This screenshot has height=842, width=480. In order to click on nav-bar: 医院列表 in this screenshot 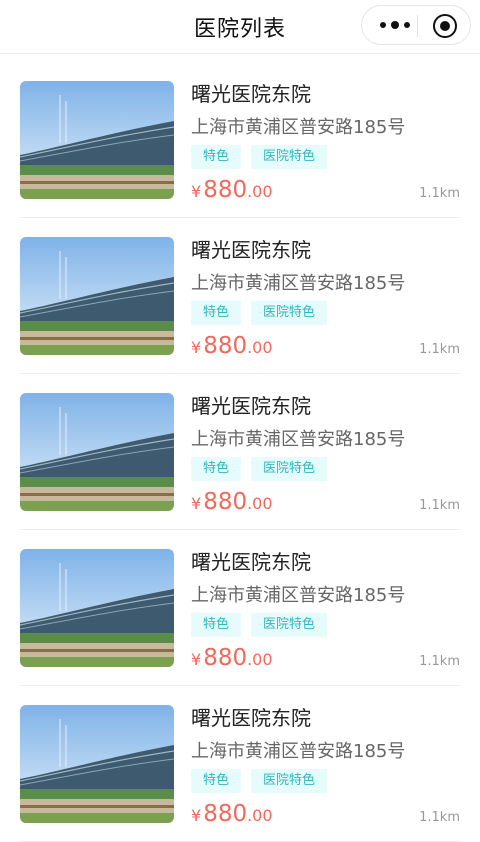, I will do `click(240, 27)`.